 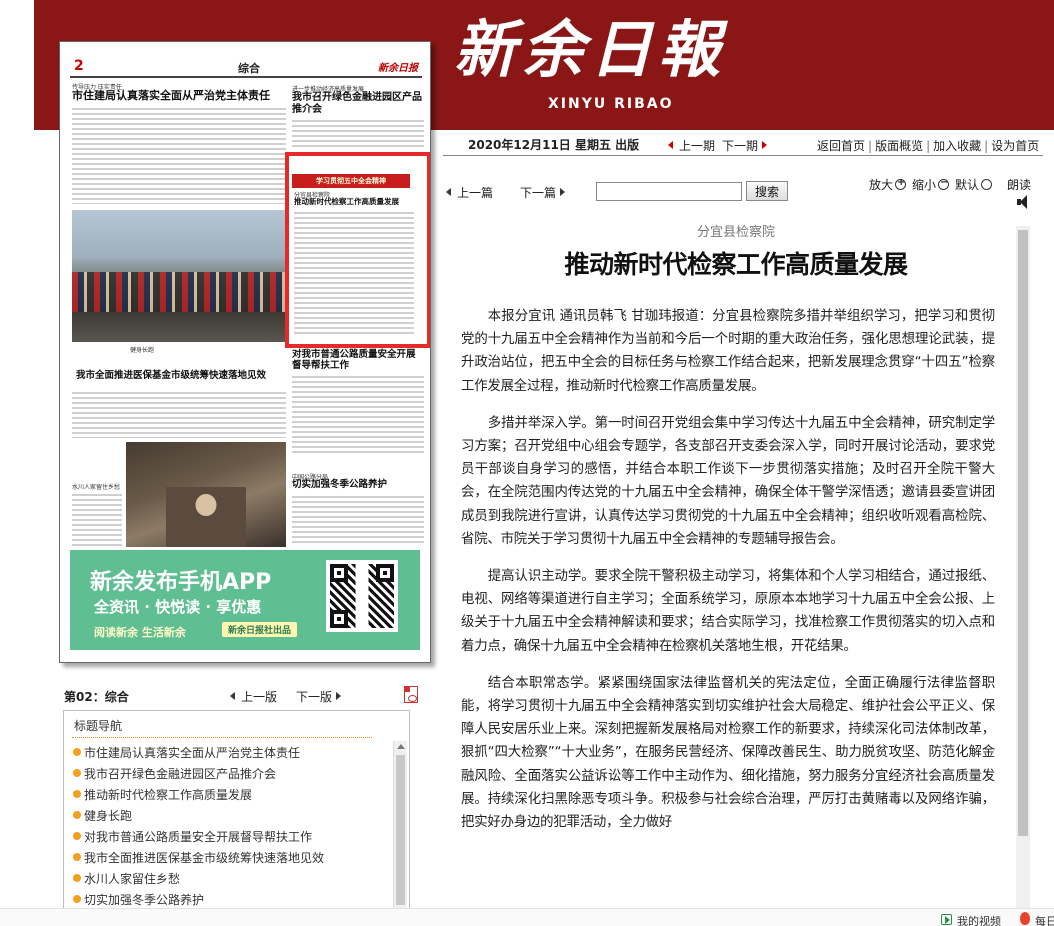 What do you see at coordinates (96, 697) in the screenshot?
I see `current-page-label: 第02：综合` at bounding box center [96, 697].